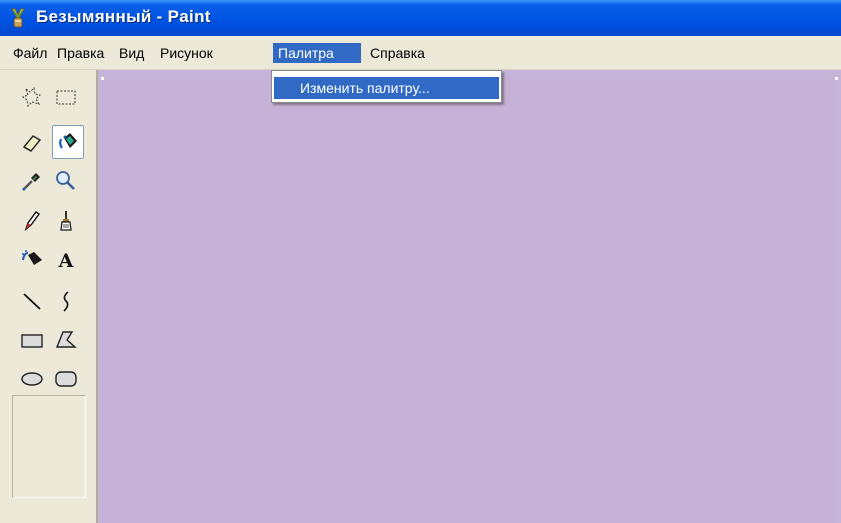 The height and width of the screenshot is (523, 841). Describe the element at coordinates (49, 296) in the screenshot. I see `toolbox: A` at that location.